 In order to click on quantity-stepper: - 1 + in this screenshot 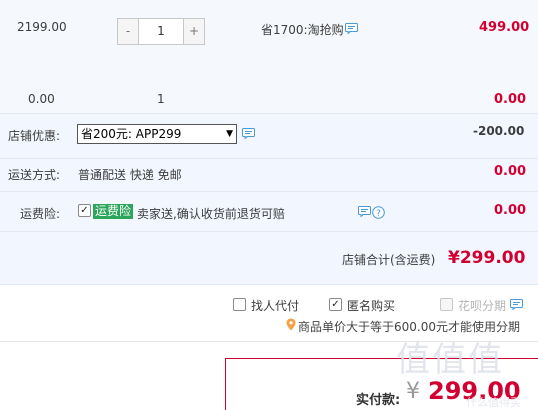, I will do `click(161, 31)`.